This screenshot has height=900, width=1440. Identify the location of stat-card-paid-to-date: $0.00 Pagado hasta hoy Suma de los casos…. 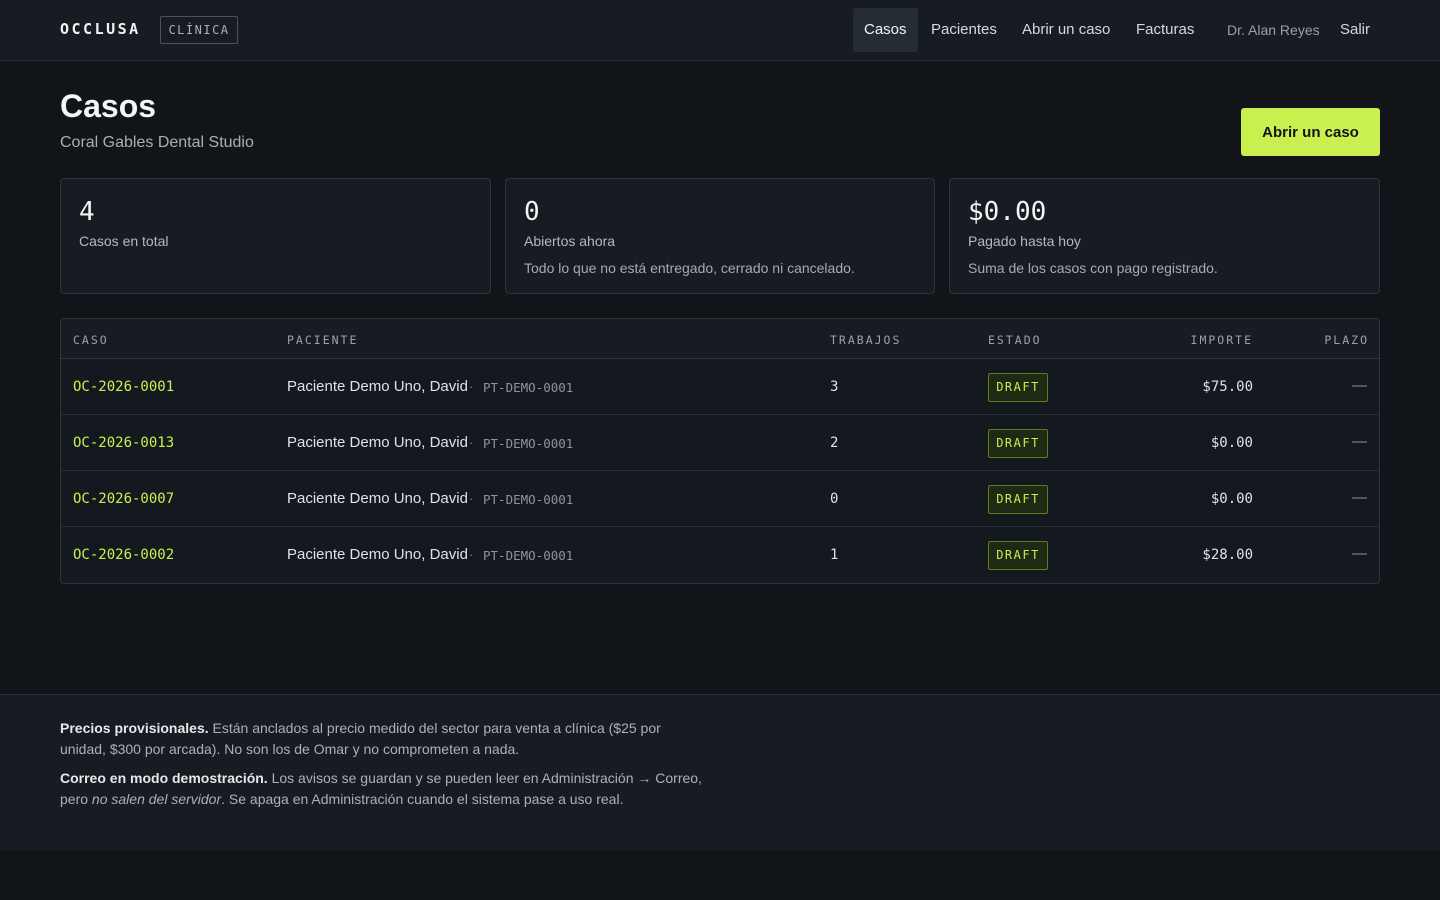
(1164, 236).